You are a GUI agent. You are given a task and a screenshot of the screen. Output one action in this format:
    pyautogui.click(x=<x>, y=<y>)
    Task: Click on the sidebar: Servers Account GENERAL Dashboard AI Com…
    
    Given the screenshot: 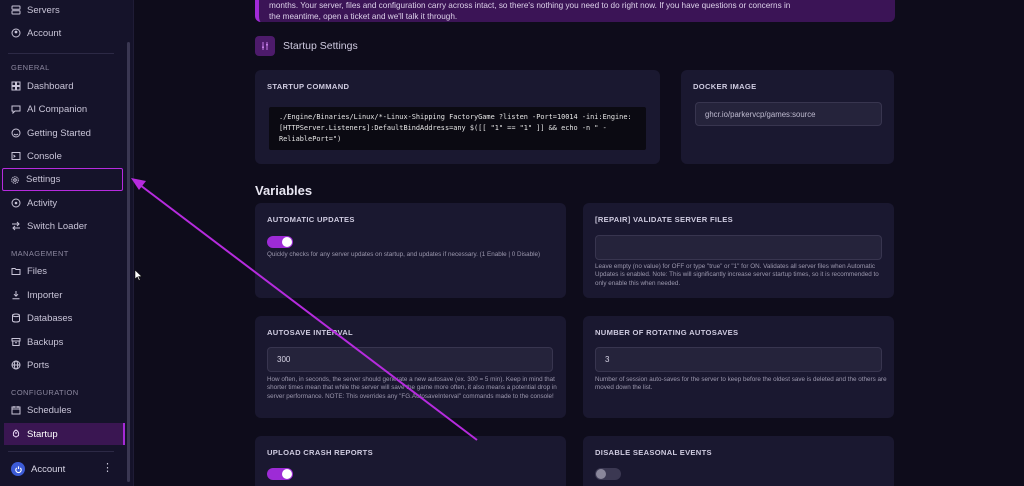 What is the action you would take?
    pyautogui.click(x=67, y=243)
    